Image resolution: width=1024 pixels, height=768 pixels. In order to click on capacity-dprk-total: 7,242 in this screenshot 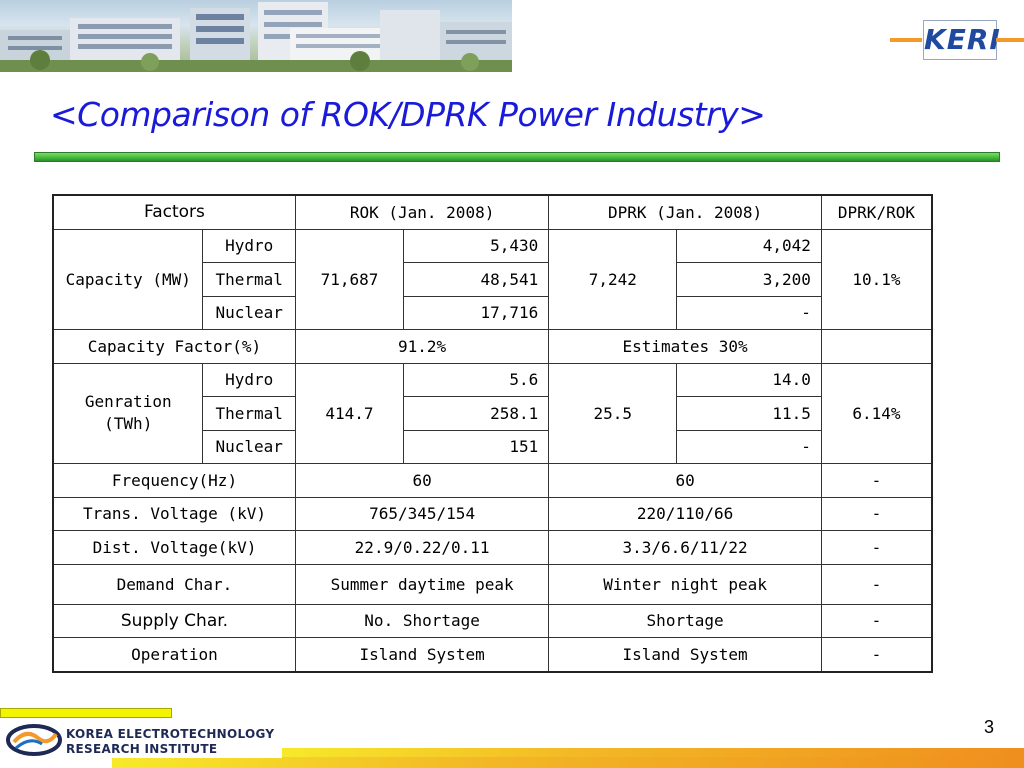, I will do `click(613, 279)`.